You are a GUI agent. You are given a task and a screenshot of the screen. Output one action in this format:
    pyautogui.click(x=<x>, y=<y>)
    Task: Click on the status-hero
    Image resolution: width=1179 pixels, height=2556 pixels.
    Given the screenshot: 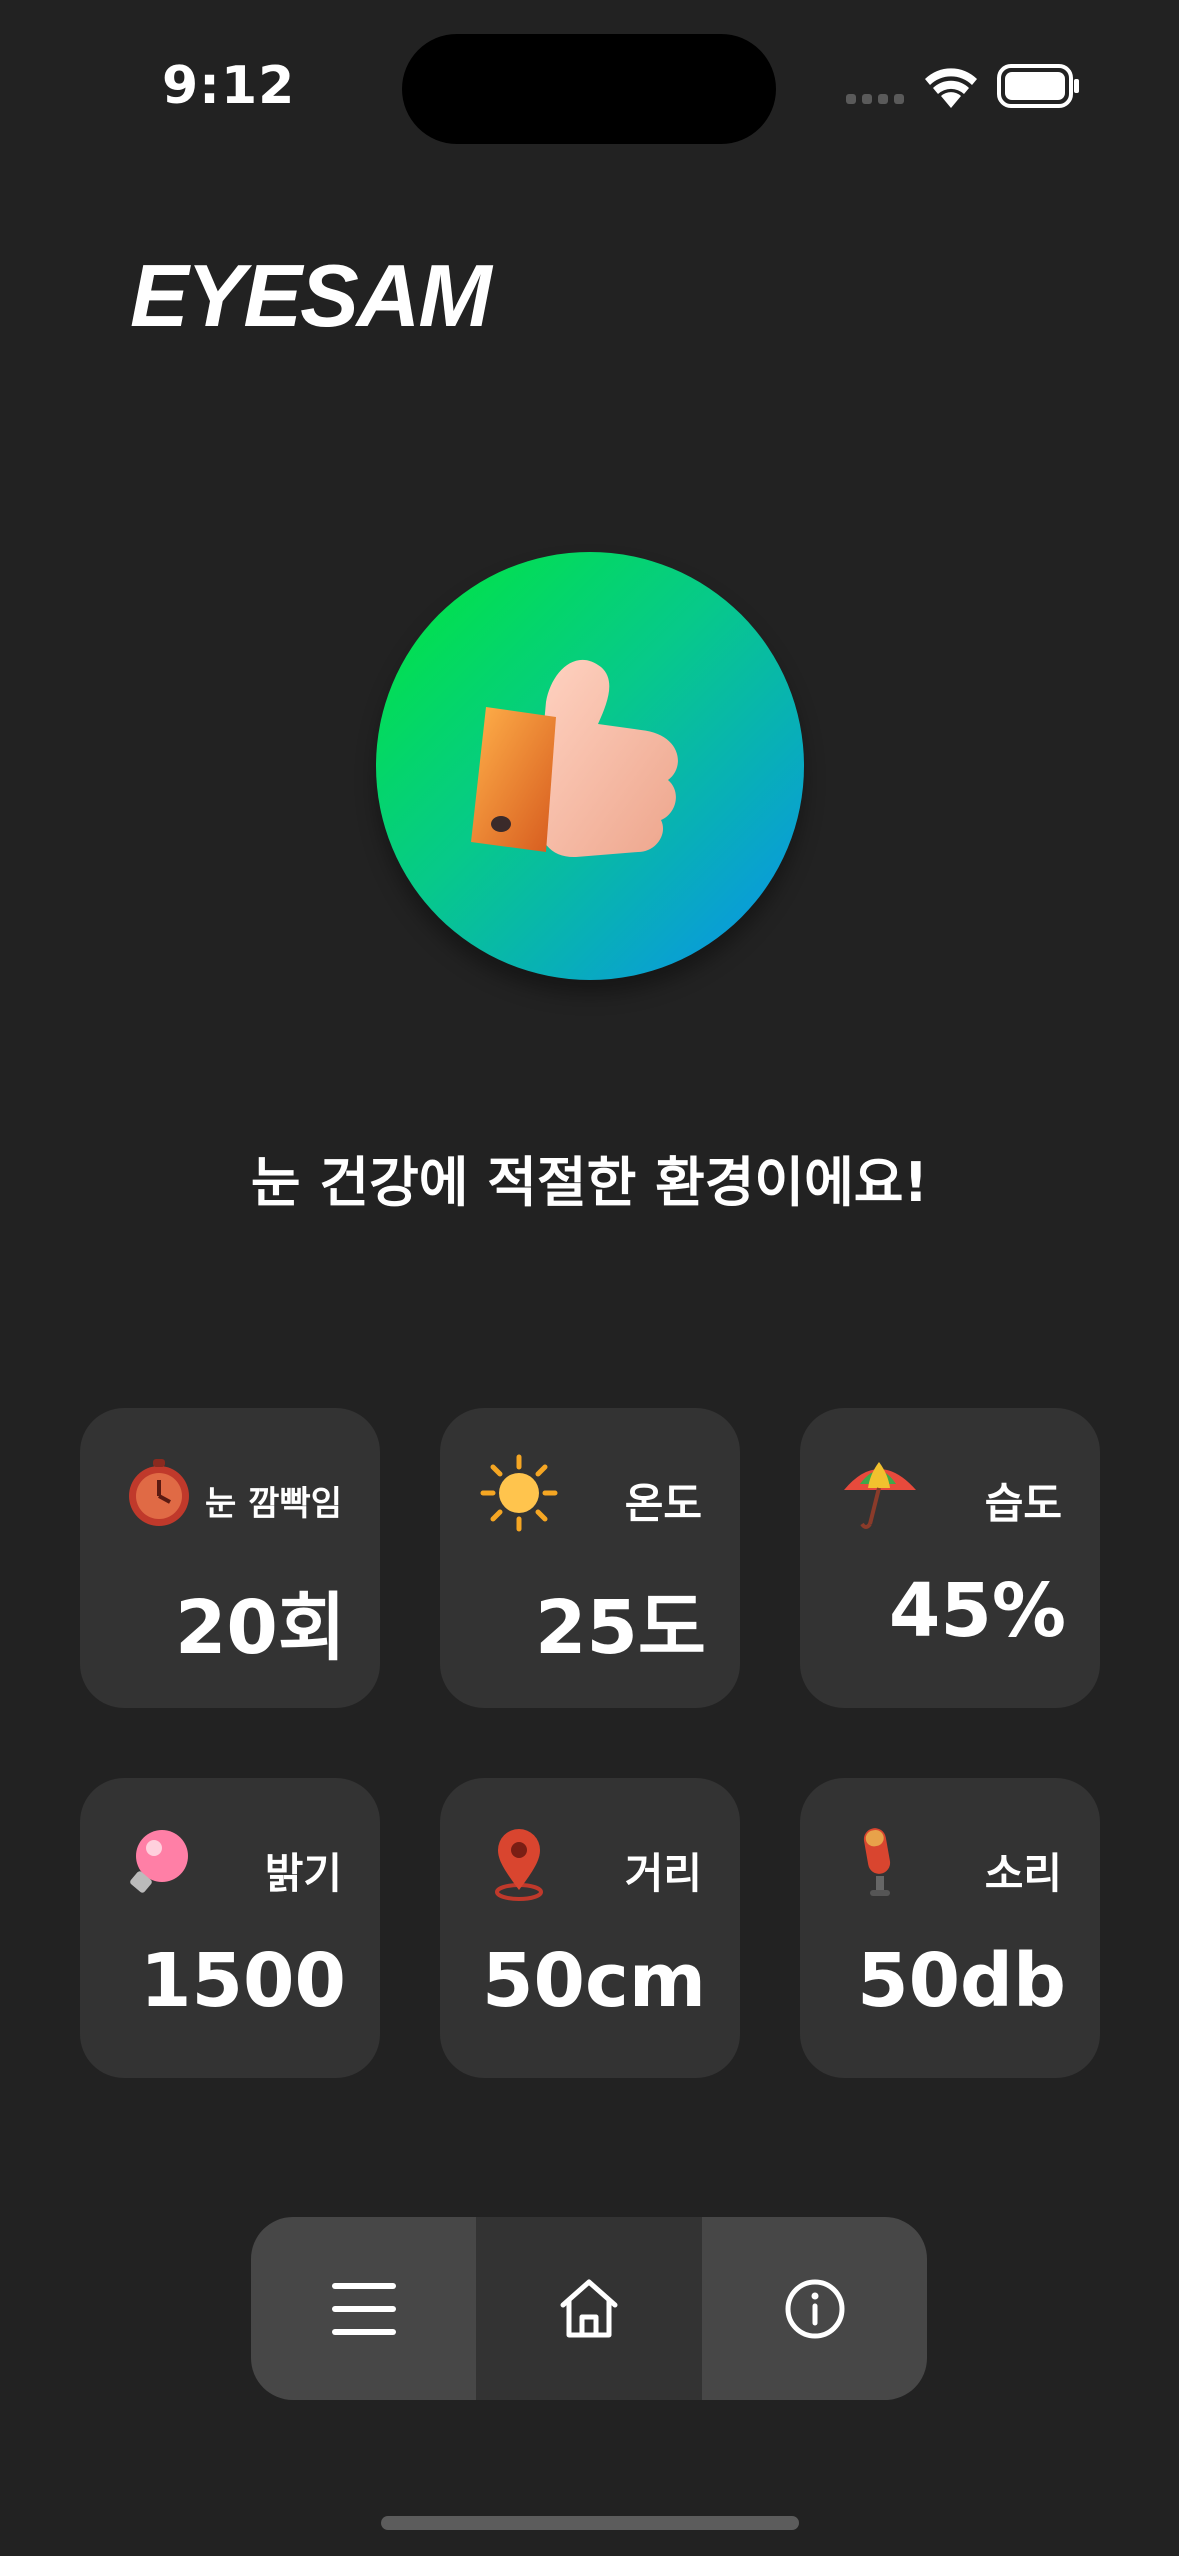 What is the action you would take?
    pyautogui.click(x=590, y=766)
    